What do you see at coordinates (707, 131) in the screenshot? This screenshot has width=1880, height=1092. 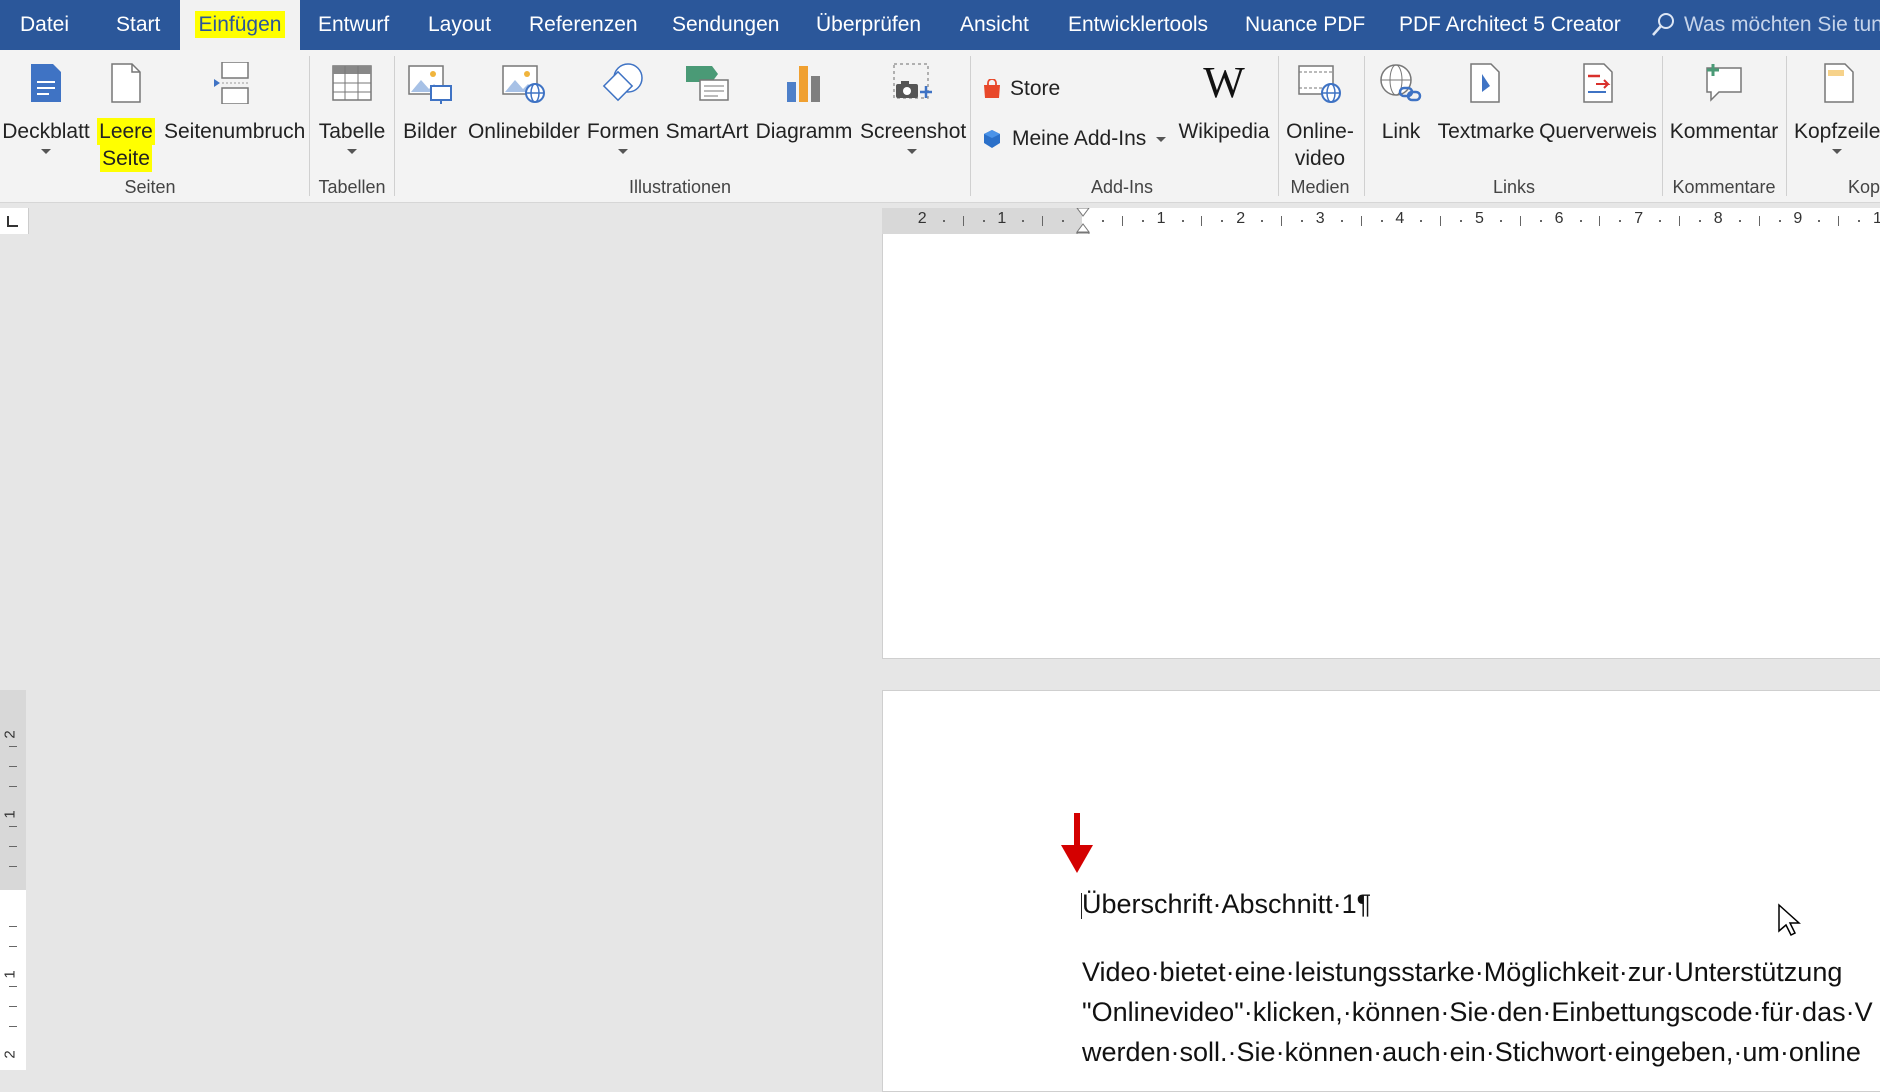 I see `smartart-label: SmartArt` at bounding box center [707, 131].